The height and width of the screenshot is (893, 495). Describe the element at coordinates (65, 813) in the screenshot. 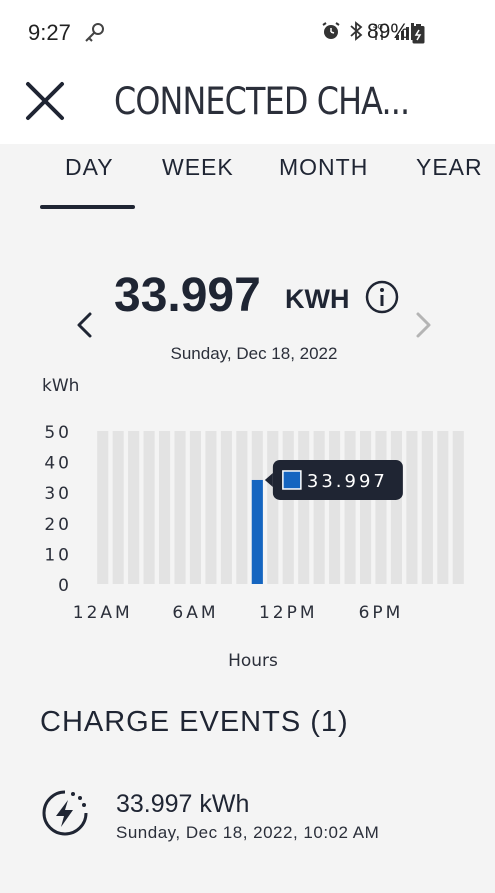

I see `charge-bolt-icon` at that location.